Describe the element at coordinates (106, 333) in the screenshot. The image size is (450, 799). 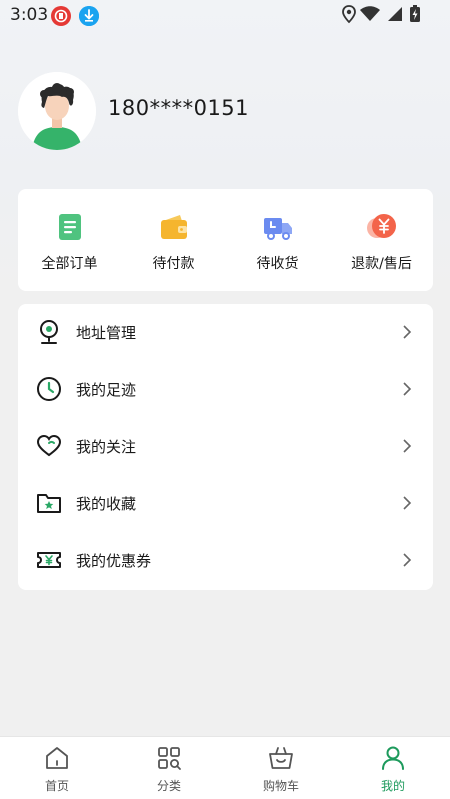
I see `menu-item-address-label: 地址管理` at that location.